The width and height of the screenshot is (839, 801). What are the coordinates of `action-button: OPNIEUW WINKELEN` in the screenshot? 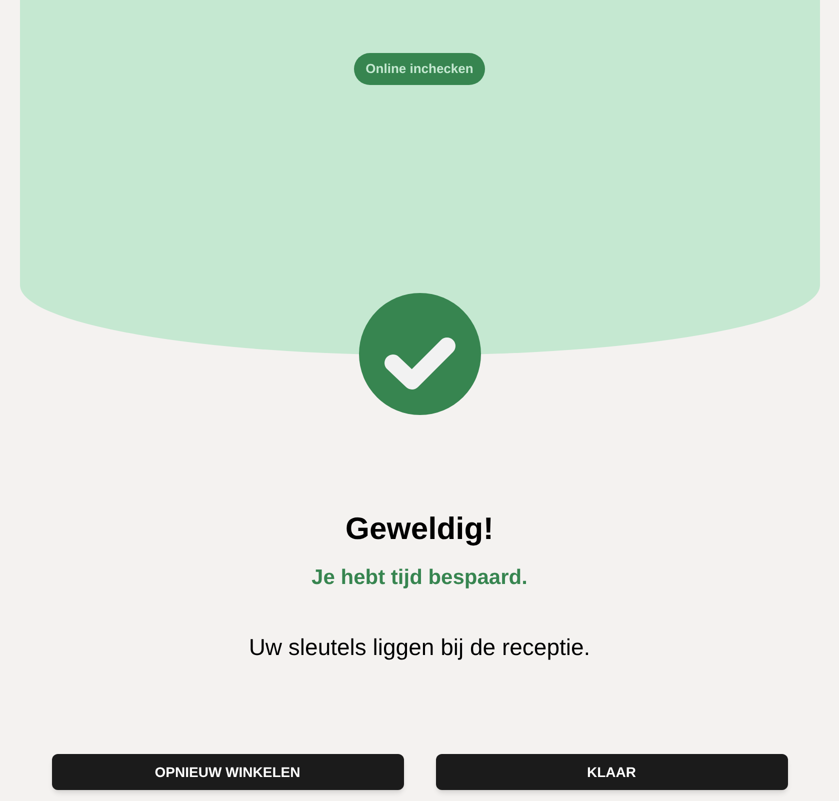 It's located at (228, 772).